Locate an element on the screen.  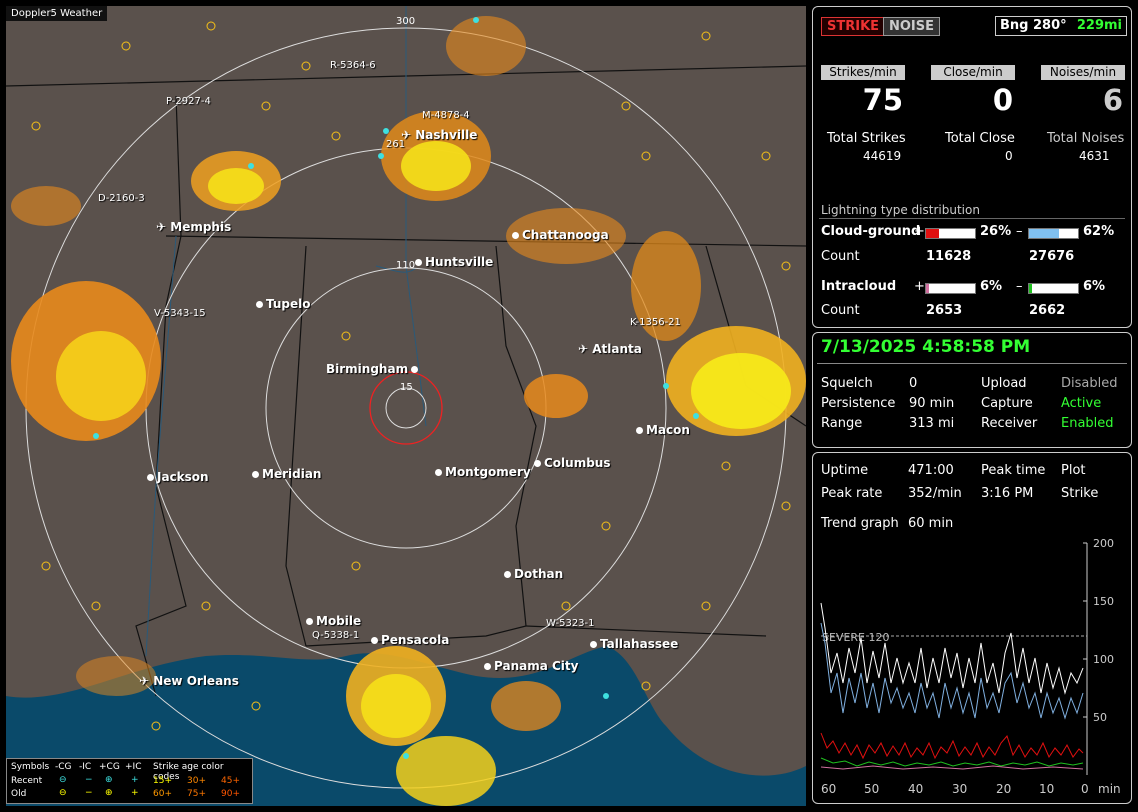
x-tick: 0 is located at coordinates (1085, 789).